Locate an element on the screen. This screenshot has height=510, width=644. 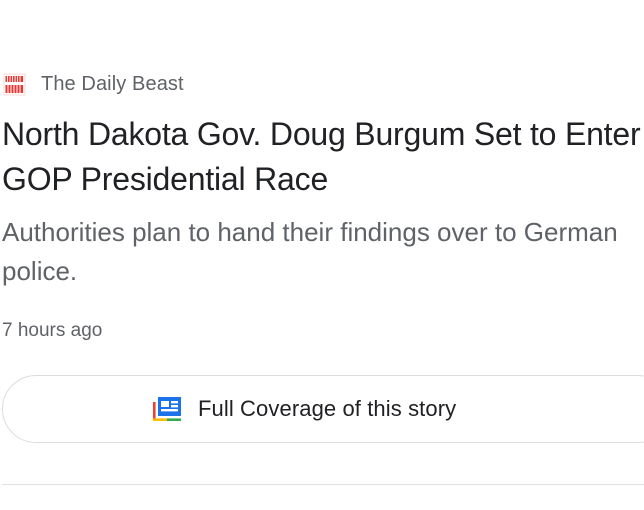
source-row: The Daily Beast is located at coordinates (93, 84).